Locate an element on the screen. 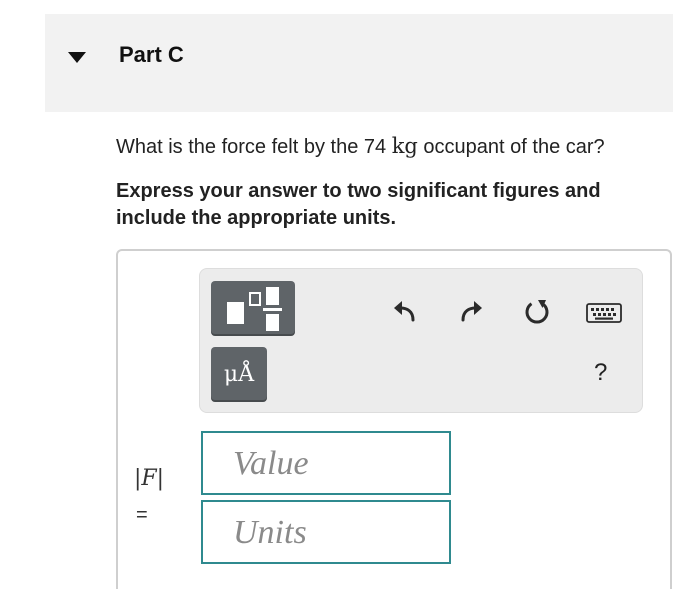 This screenshot has width=700, height=589. units-button: μÅ is located at coordinates (239, 374).